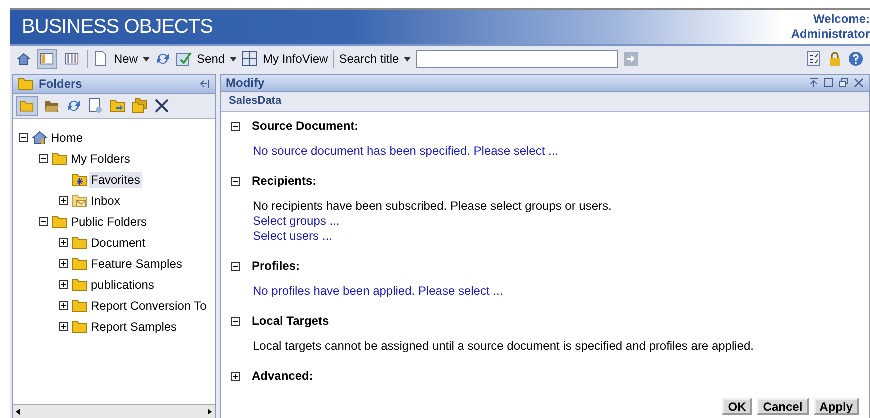  I want to click on object-name: SalesData, so click(255, 101).